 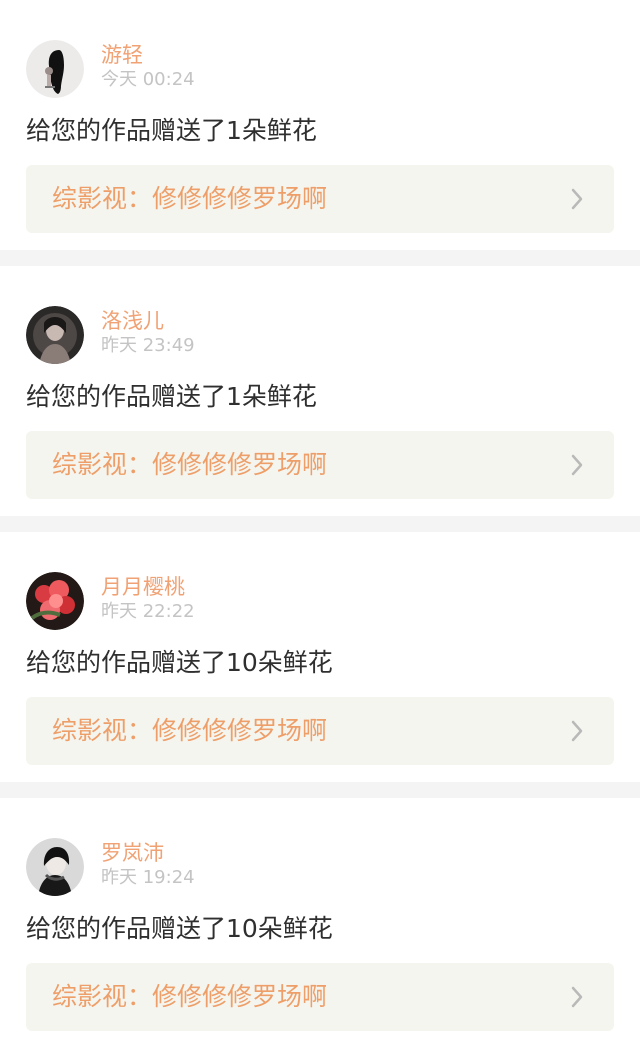 What do you see at coordinates (132, 321) in the screenshot?
I see `username: 洛浅儿` at bounding box center [132, 321].